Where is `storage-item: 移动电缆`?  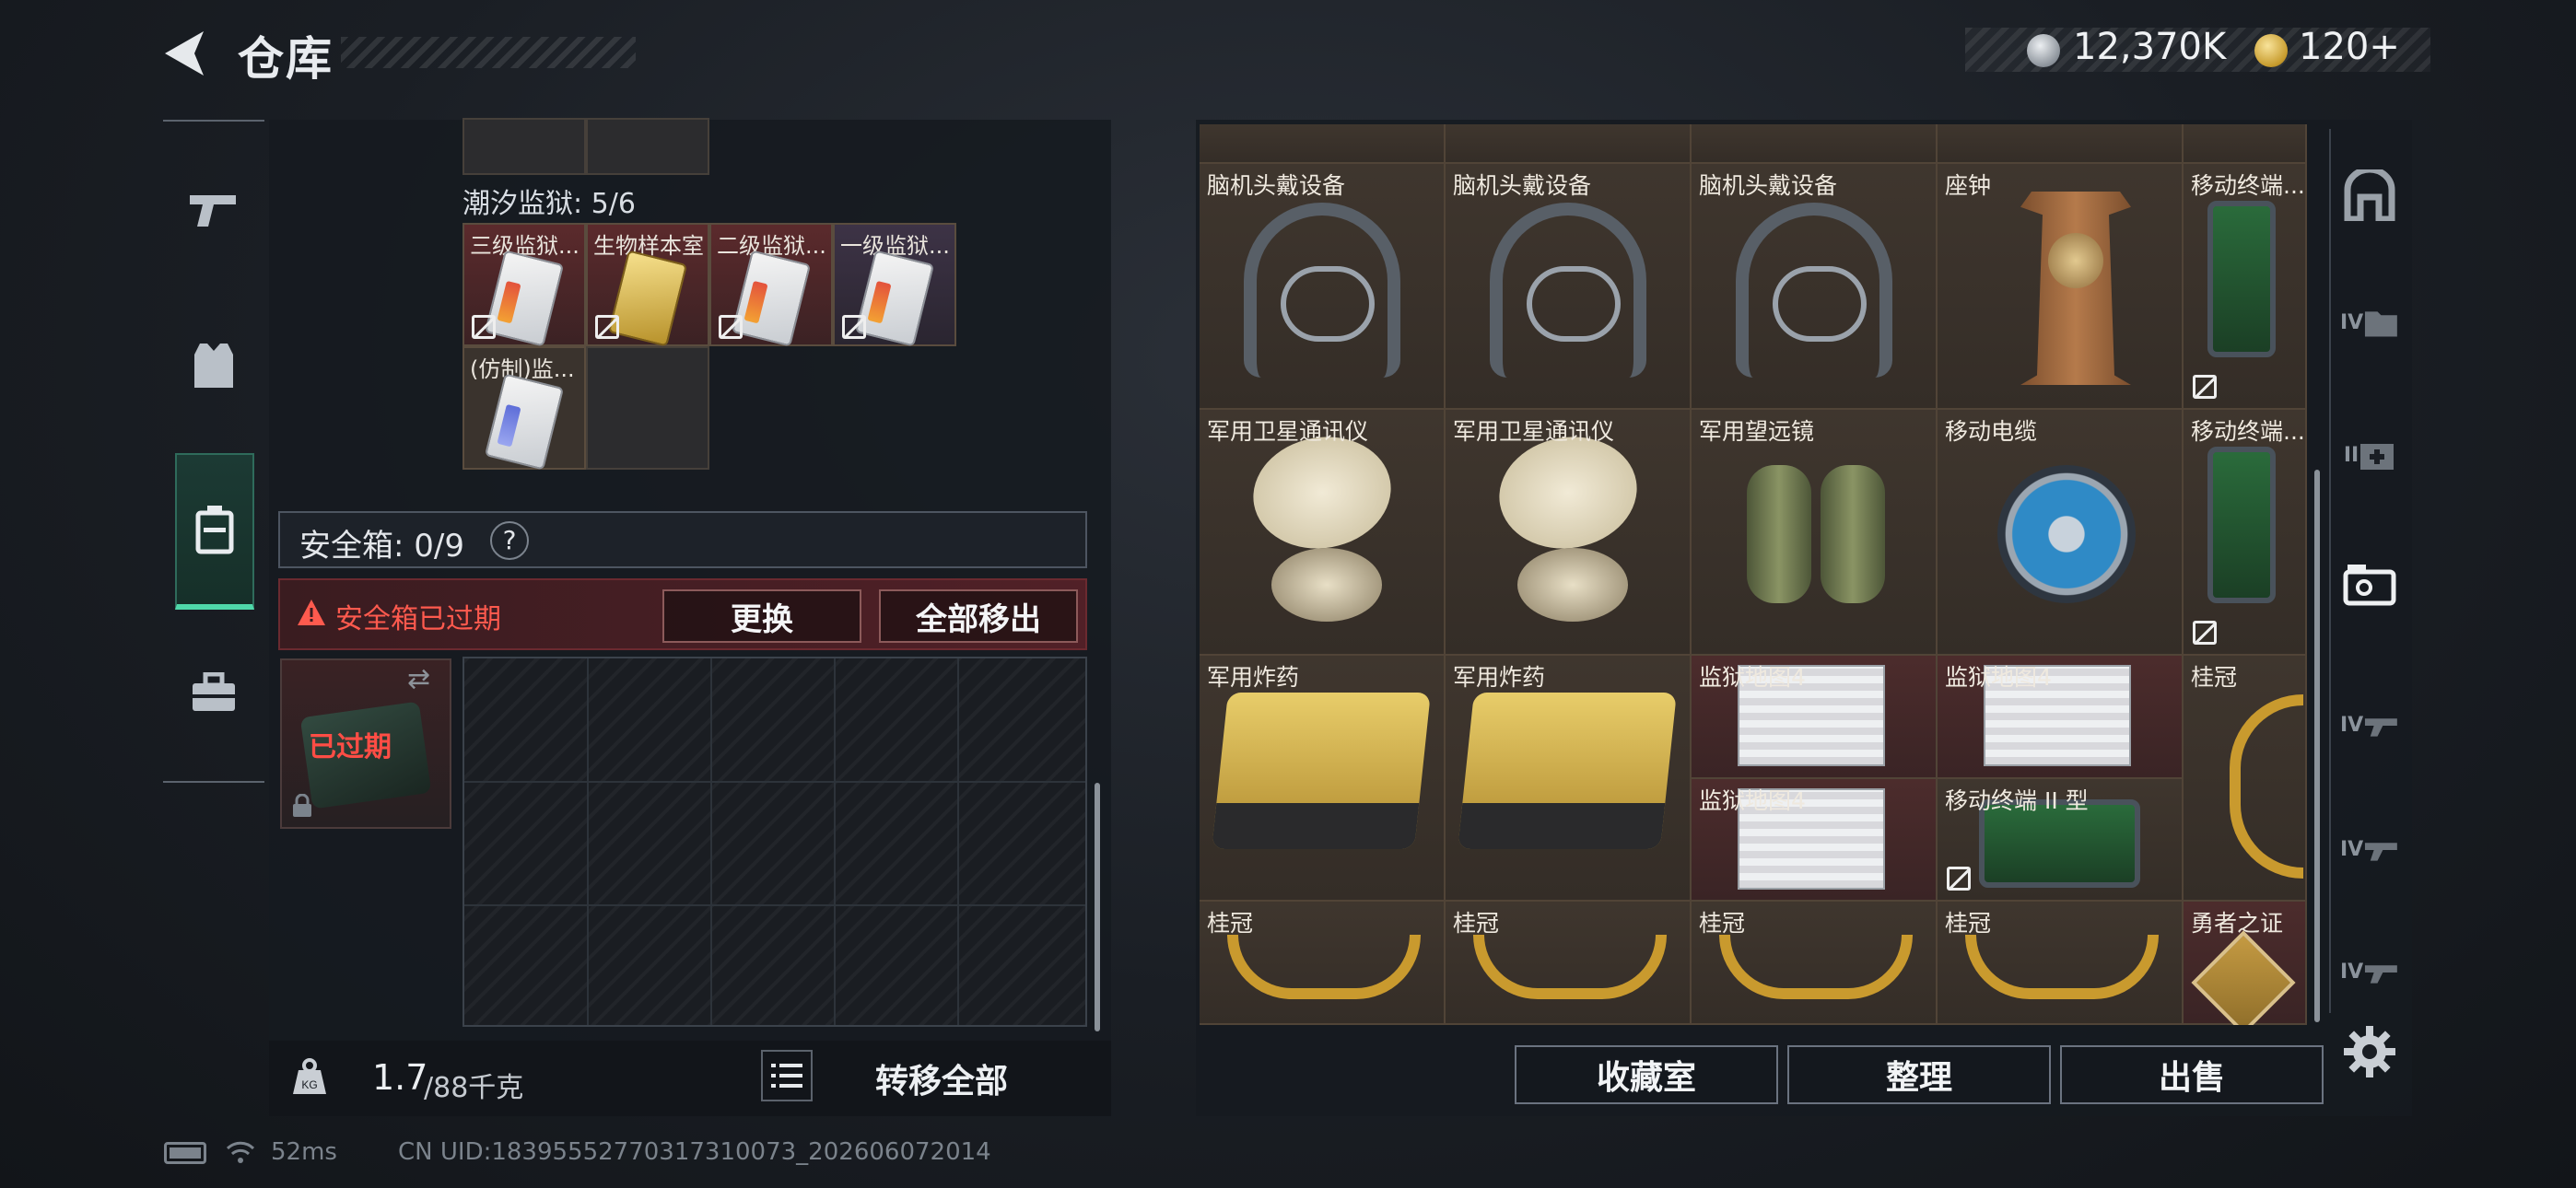
storage-item: 移动电缆 is located at coordinates (2061, 533).